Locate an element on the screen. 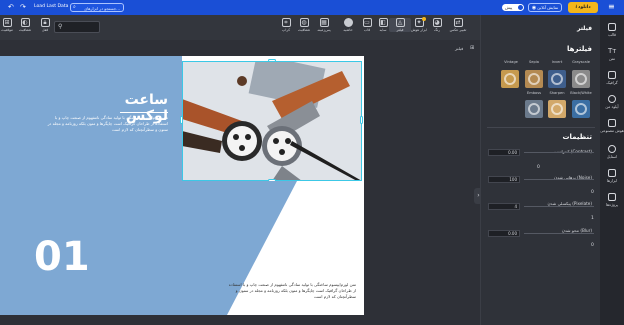 This screenshot has height=325, width=624. menu-icon: ≡ is located at coordinates (611, 6).